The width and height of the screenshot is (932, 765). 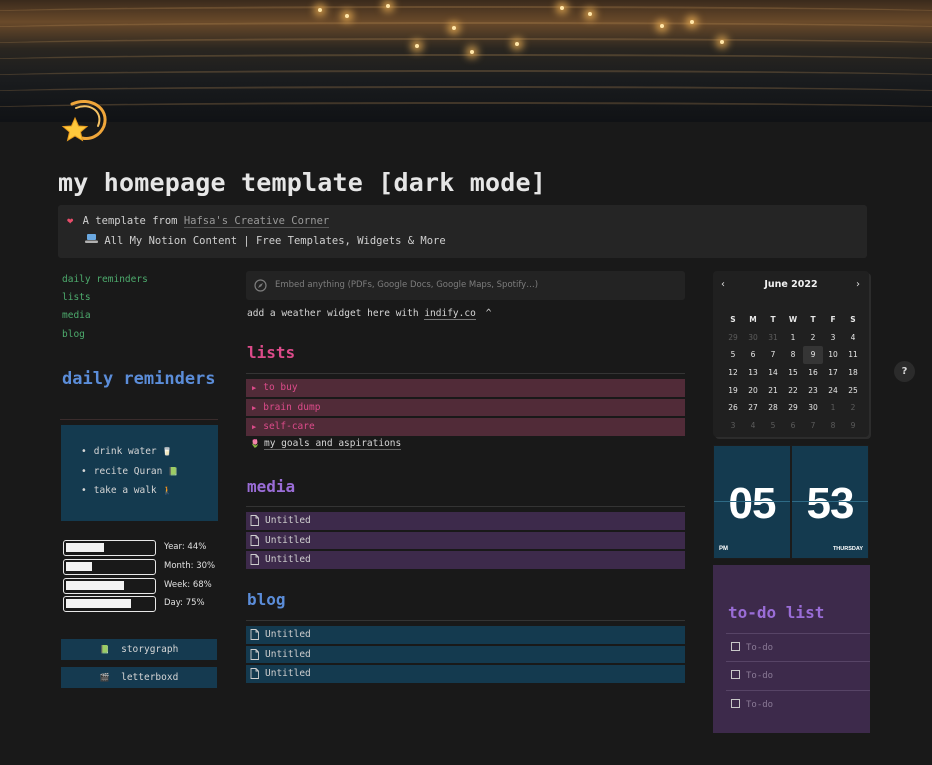 I want to click on progress-fill, so click(x=85, y=547).